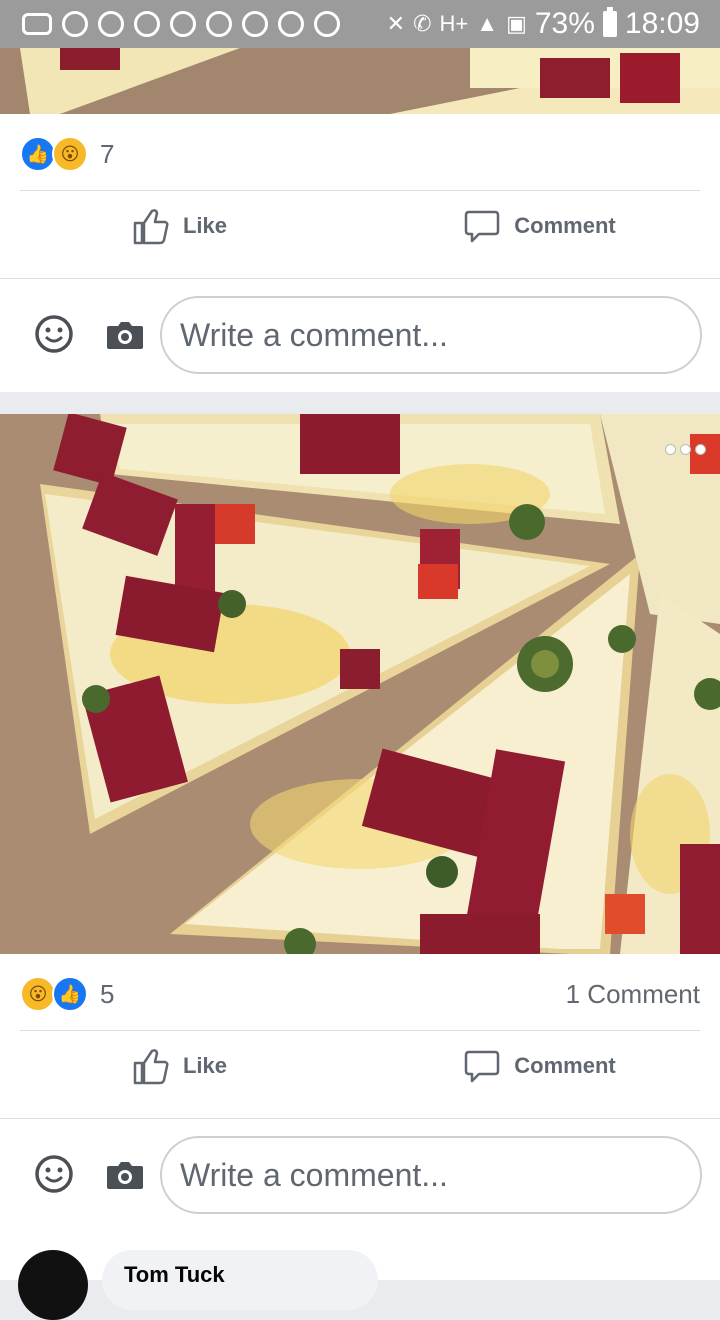 The image size is (720, 1320). Describe the element at coordinates (633, 994) in the screenshot. I see `comments-count-link: 1 Comment` at that location.